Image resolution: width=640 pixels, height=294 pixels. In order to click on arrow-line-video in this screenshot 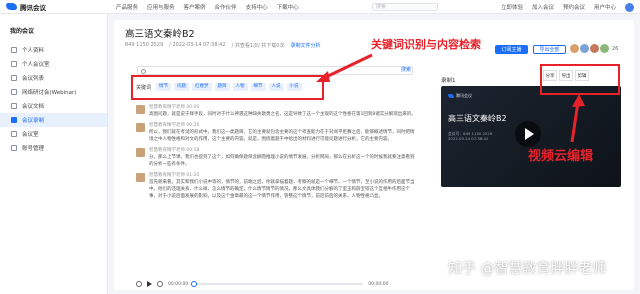, I will do `click(575, 122)`.